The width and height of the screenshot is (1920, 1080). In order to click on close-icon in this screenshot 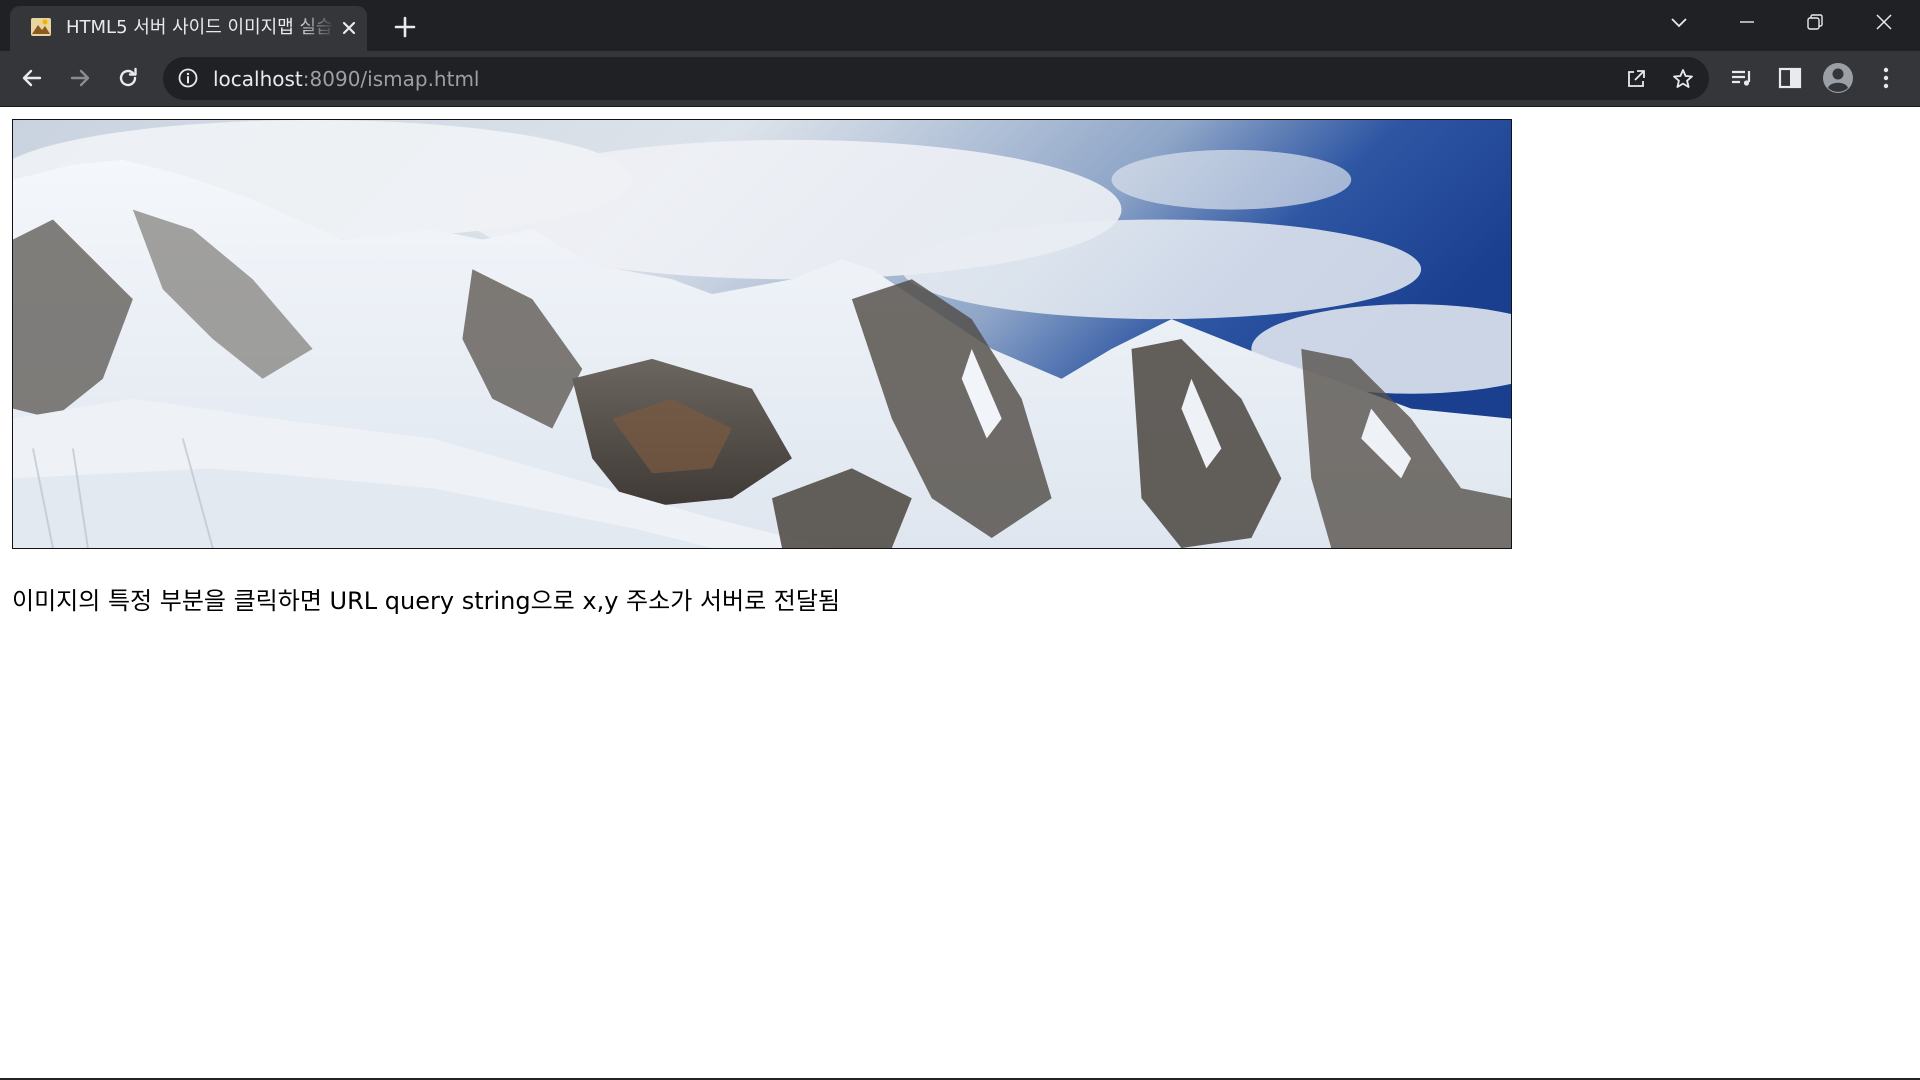, I will do `click(1884, 22)`.